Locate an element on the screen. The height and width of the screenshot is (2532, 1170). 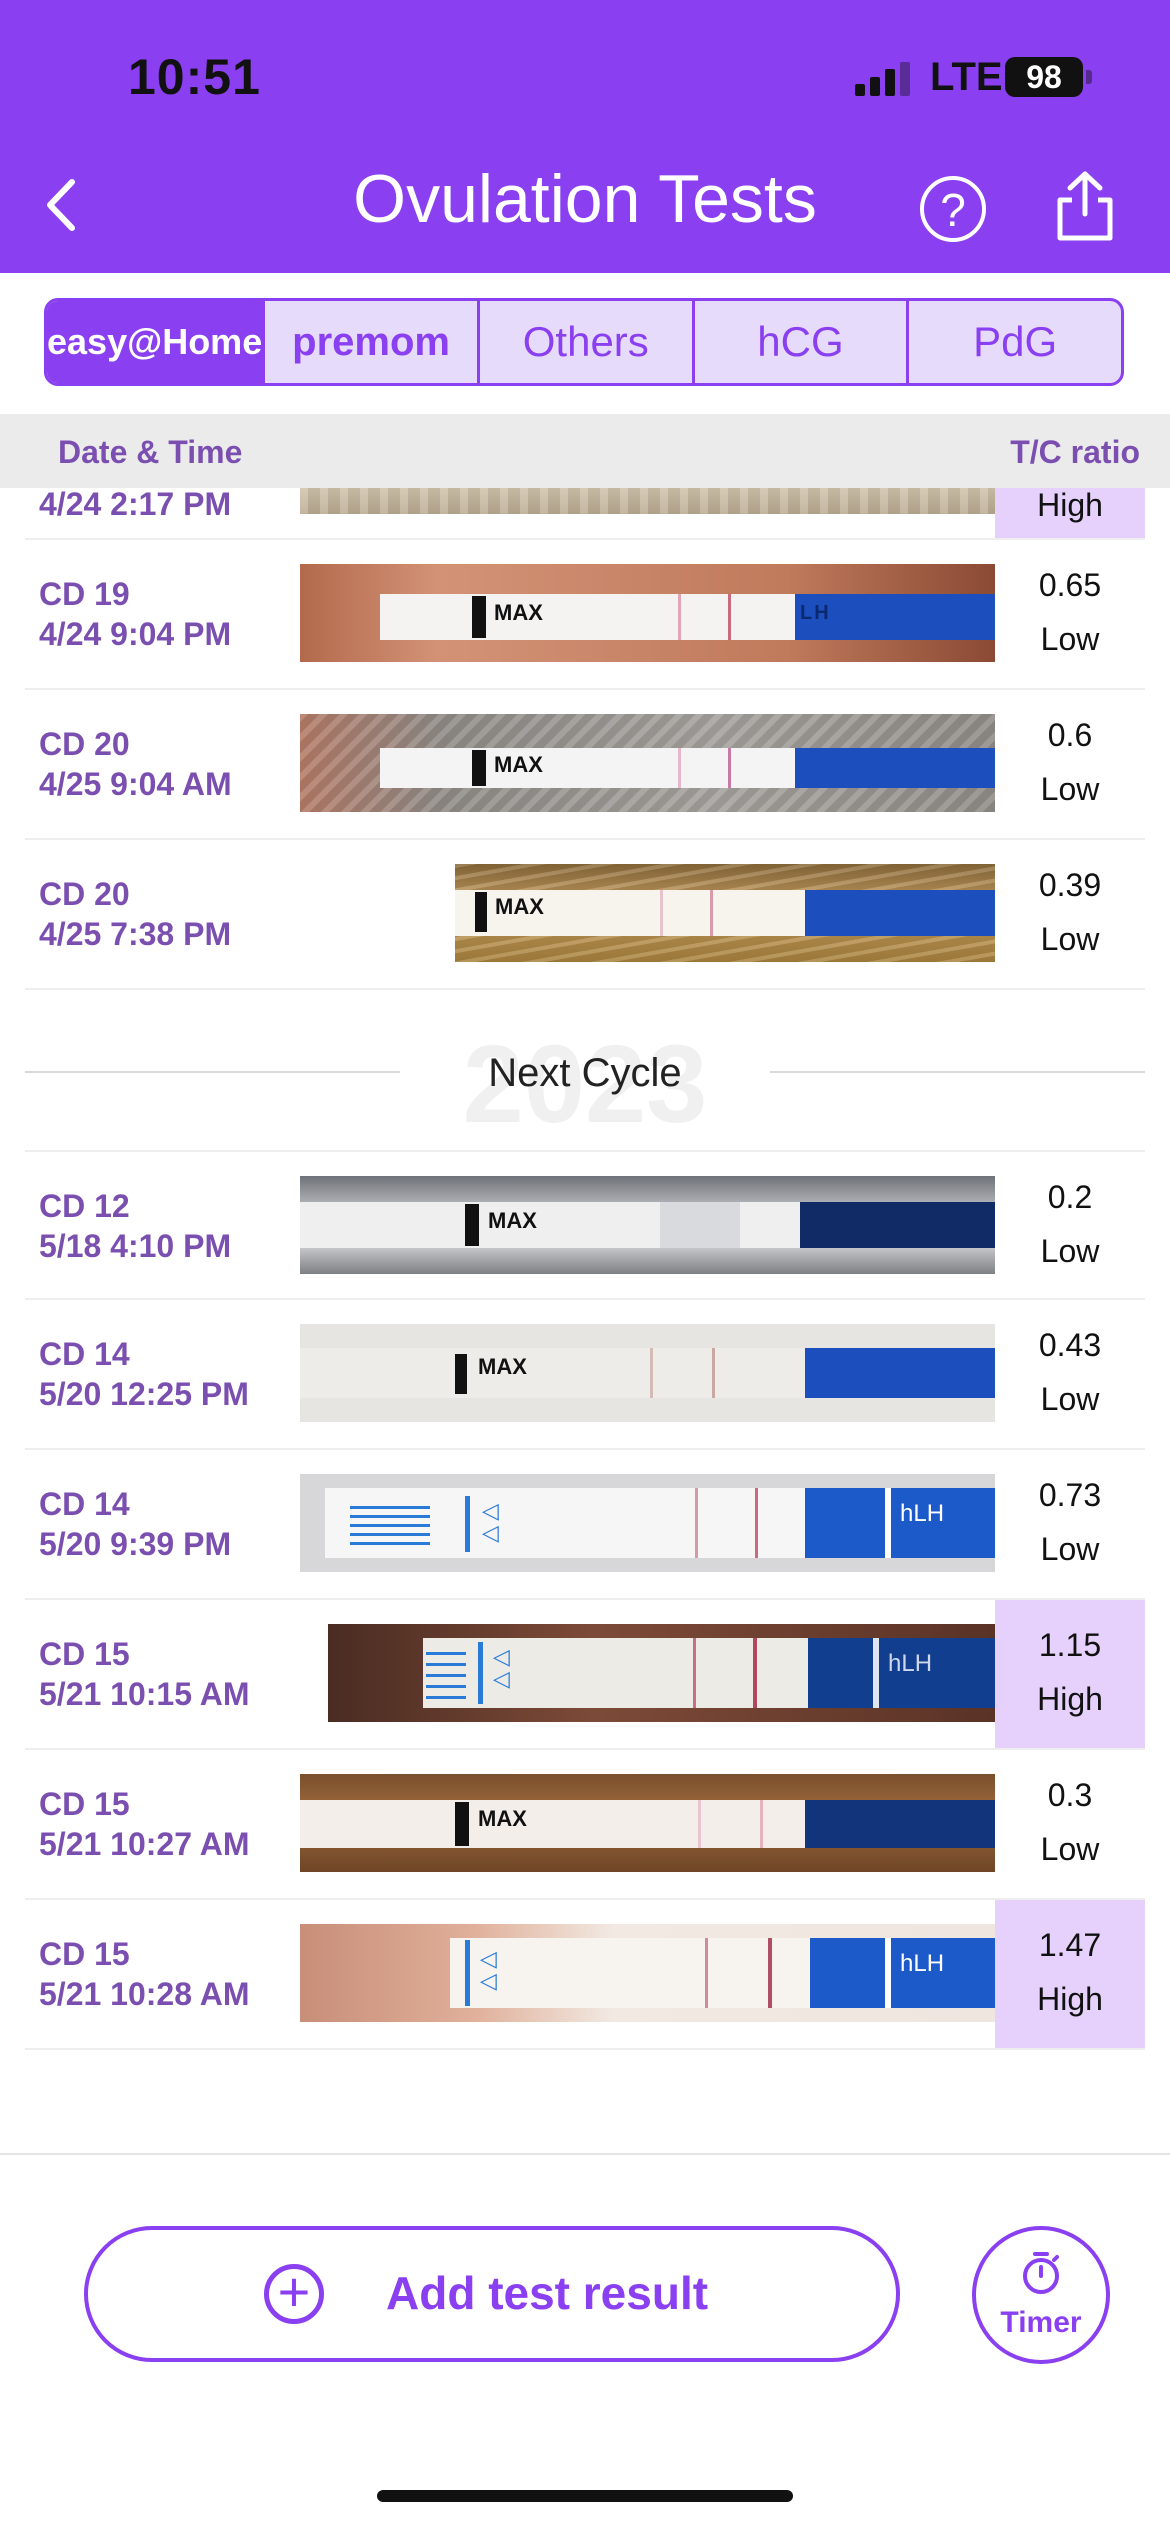
divider-label: Next Cycle is located at coordinates (585, 1073).